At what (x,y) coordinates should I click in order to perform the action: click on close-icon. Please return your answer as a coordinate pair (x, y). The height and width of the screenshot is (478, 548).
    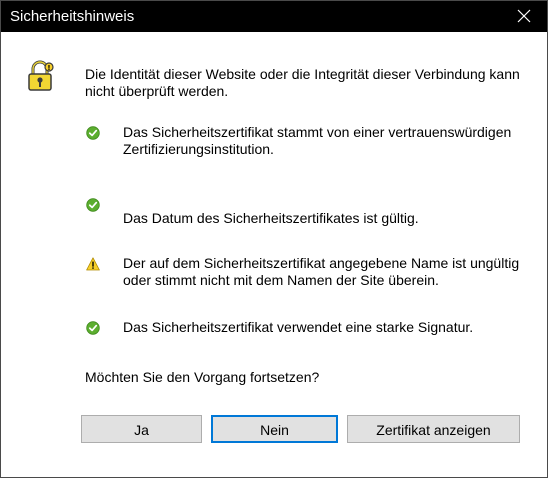
    Looking at the image, I should click on (524, 16).